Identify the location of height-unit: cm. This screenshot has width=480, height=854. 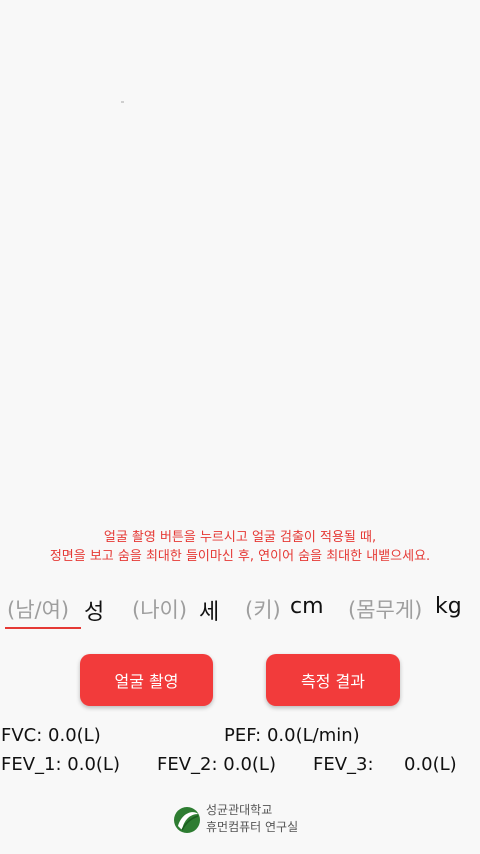
(307, 606).